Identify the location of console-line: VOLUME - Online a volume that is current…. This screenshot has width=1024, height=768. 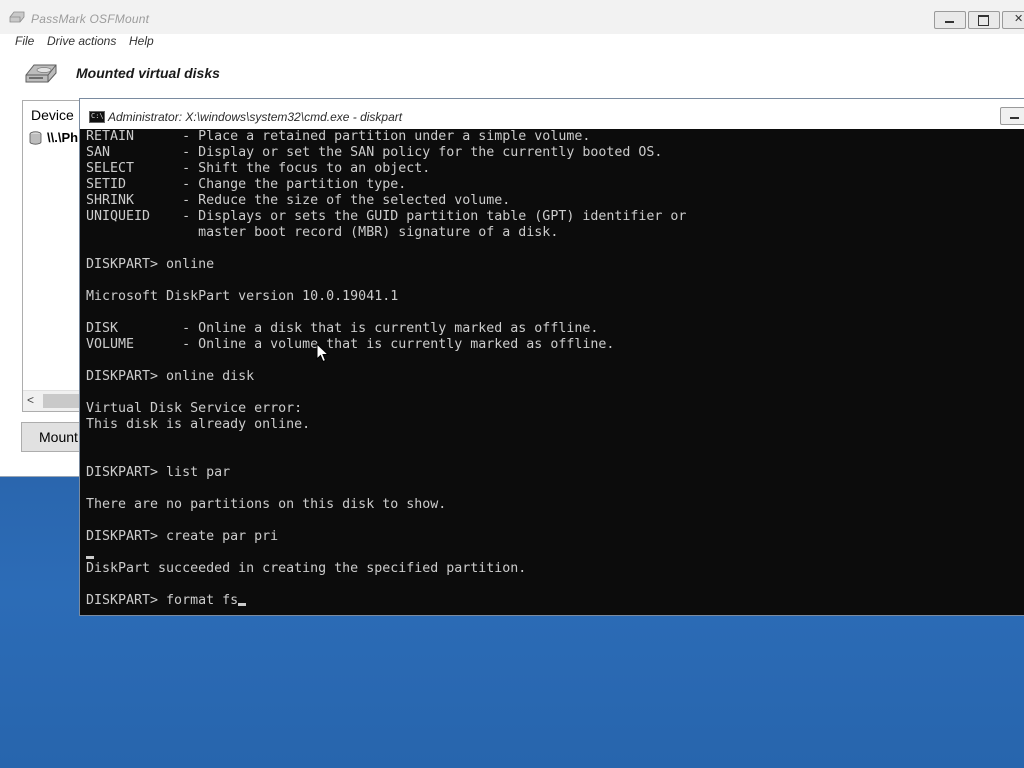
(350, 344).